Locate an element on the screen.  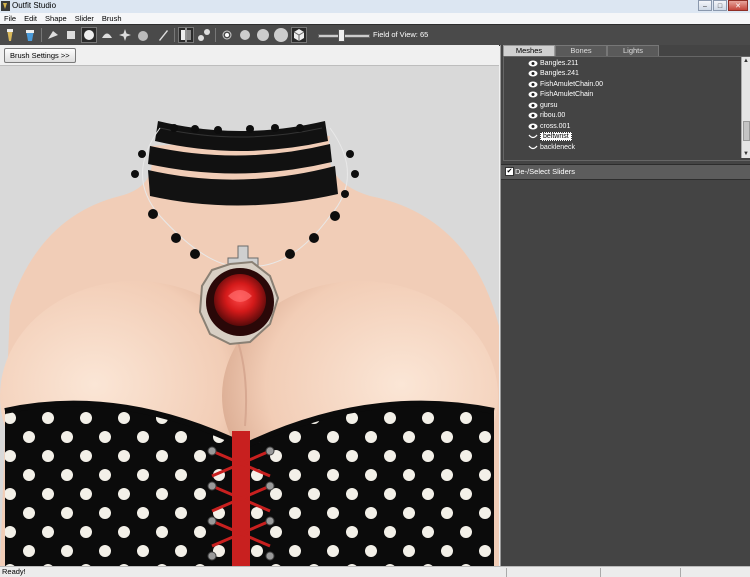
list-item: Bangles.241 is located at coordinates (553, 74).